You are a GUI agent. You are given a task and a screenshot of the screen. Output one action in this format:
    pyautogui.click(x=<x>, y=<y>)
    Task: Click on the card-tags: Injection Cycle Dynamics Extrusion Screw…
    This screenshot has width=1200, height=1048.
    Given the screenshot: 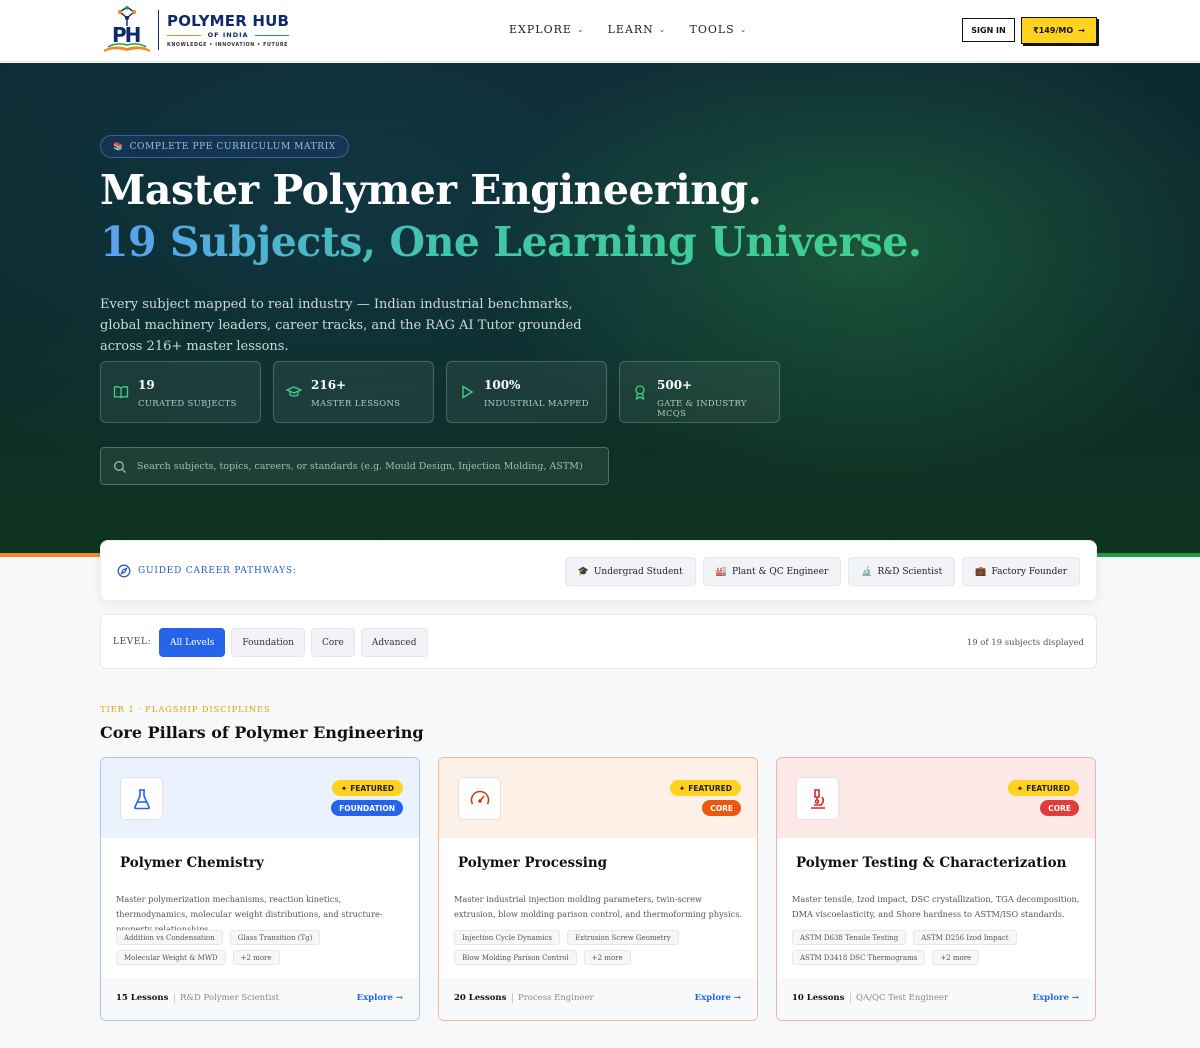 What is the action you would take?
    pyautogui.click(x=601, y=947)
    